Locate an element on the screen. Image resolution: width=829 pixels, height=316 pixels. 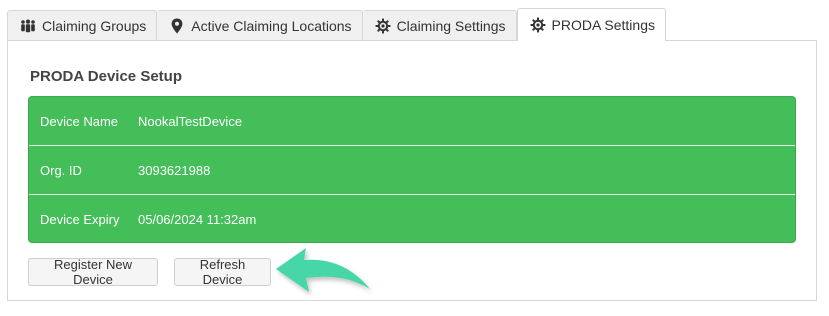
org-id-value: 3093621988 is located at coordinates (174, 170).